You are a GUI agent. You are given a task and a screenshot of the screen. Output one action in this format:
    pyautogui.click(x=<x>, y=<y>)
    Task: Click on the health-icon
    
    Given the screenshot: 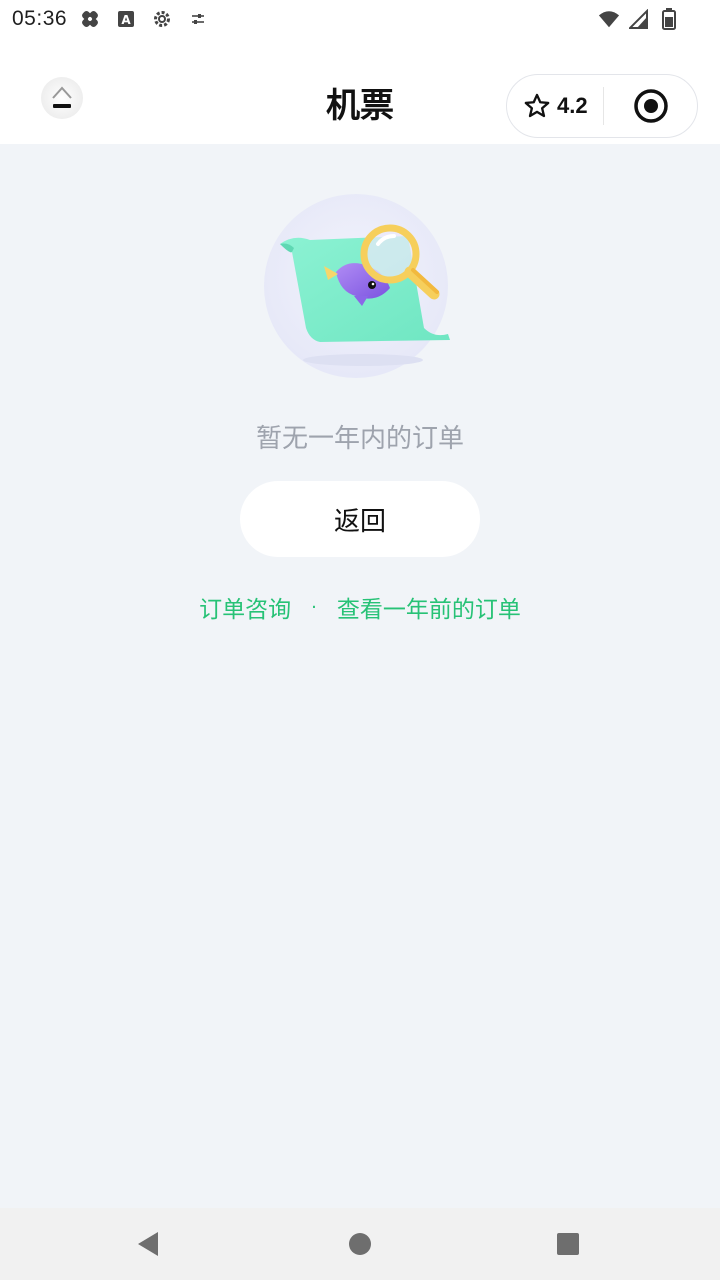 What is the action you would take?
    pyautogui.click(x=90, y=19)
    